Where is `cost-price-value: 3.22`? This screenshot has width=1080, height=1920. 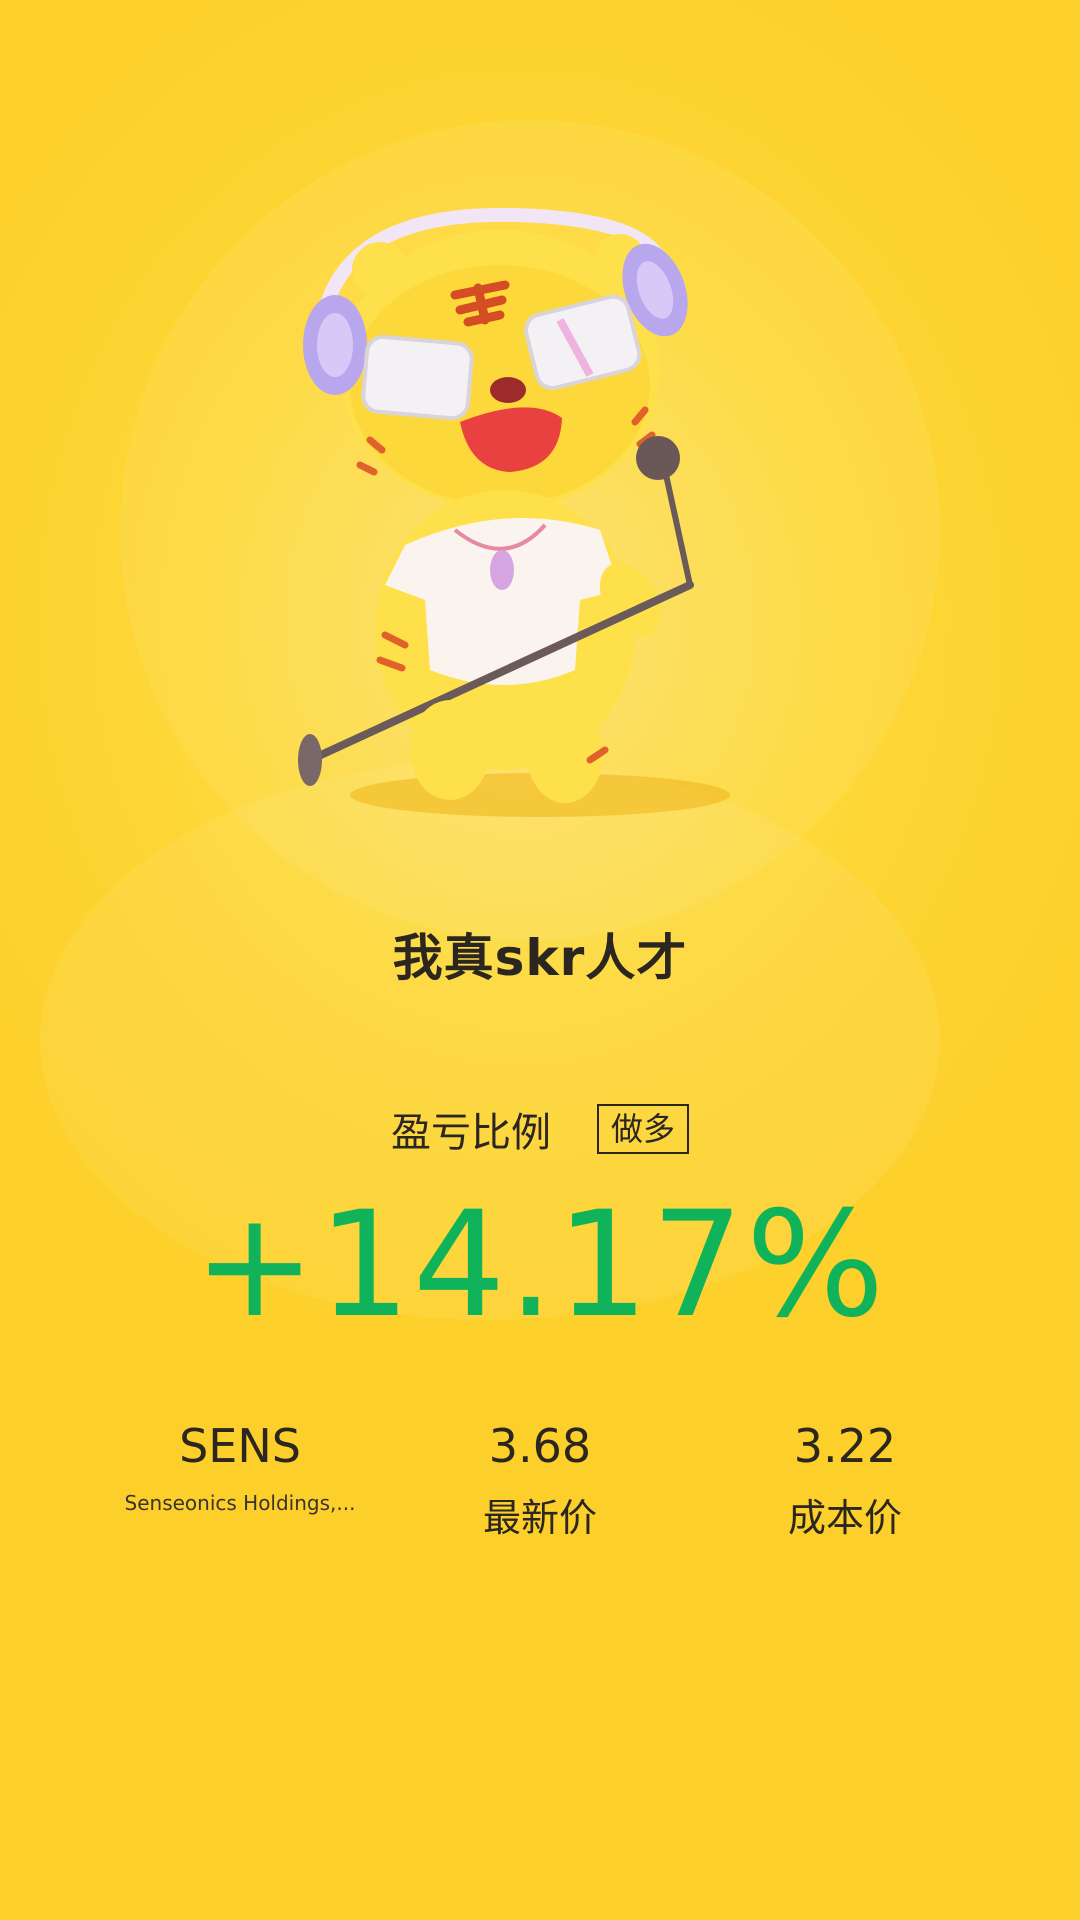
cost-price-value: 3.22 is located at coordinates (845, 1446).